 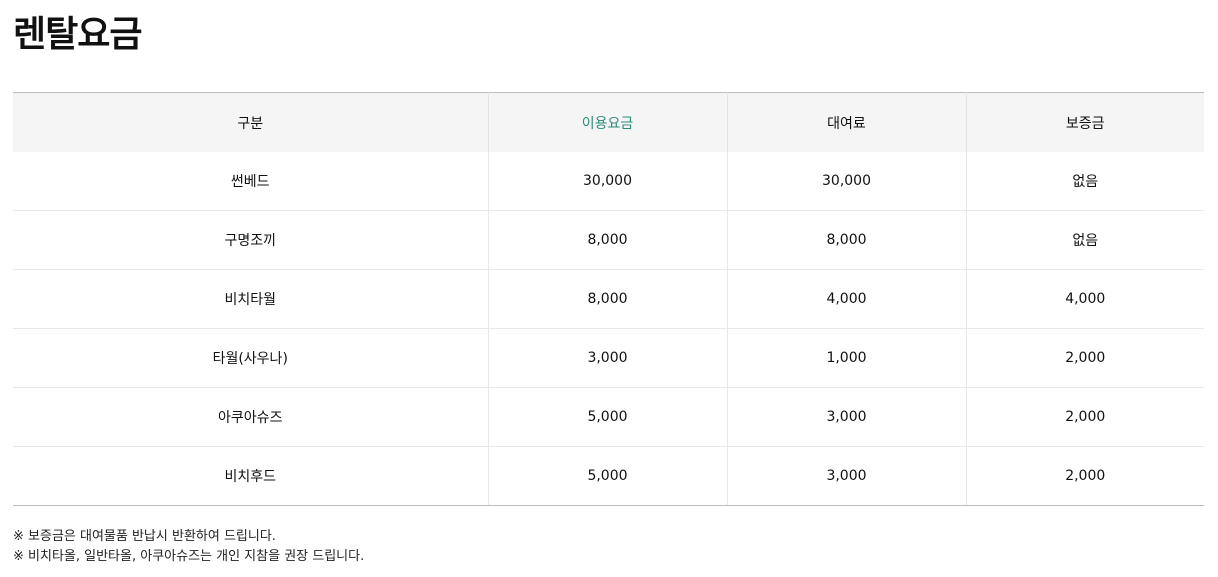 I want to click on table-row: 비치타월 8,000 4,000 4,000, so click(x=608, y=299).